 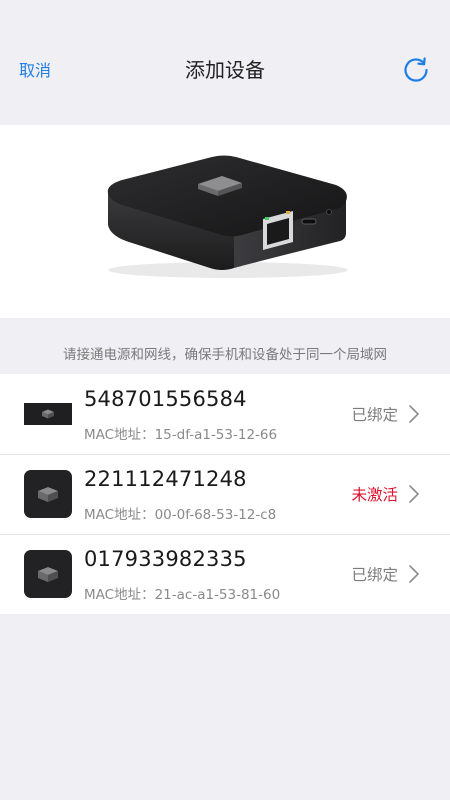 I want to click on page-title: 添加设备, so click(x=225, y=70).